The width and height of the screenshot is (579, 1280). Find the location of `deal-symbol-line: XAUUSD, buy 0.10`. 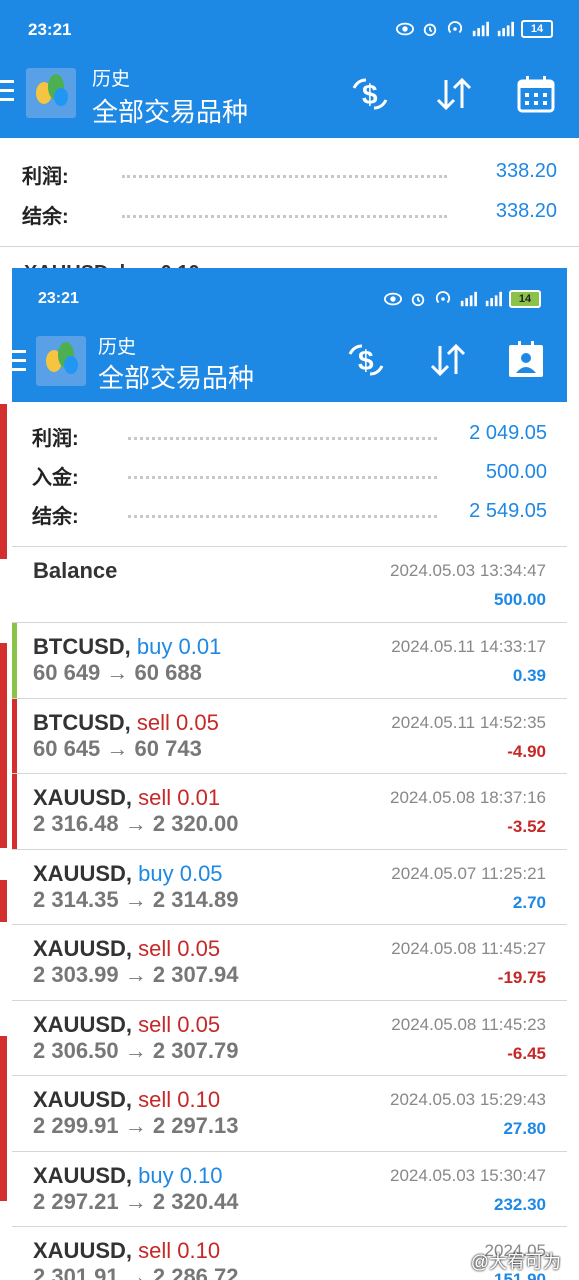

deal-symbol-line: XAUUSD, buy 0.10 is located at coordinates (128, 1176).